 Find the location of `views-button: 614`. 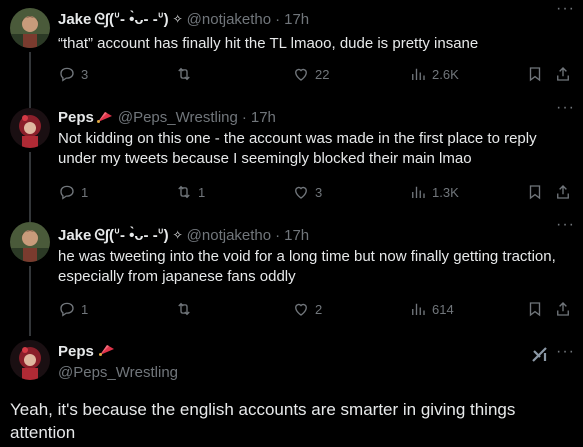

views-button: 614 is located at coordinates (431, 309).